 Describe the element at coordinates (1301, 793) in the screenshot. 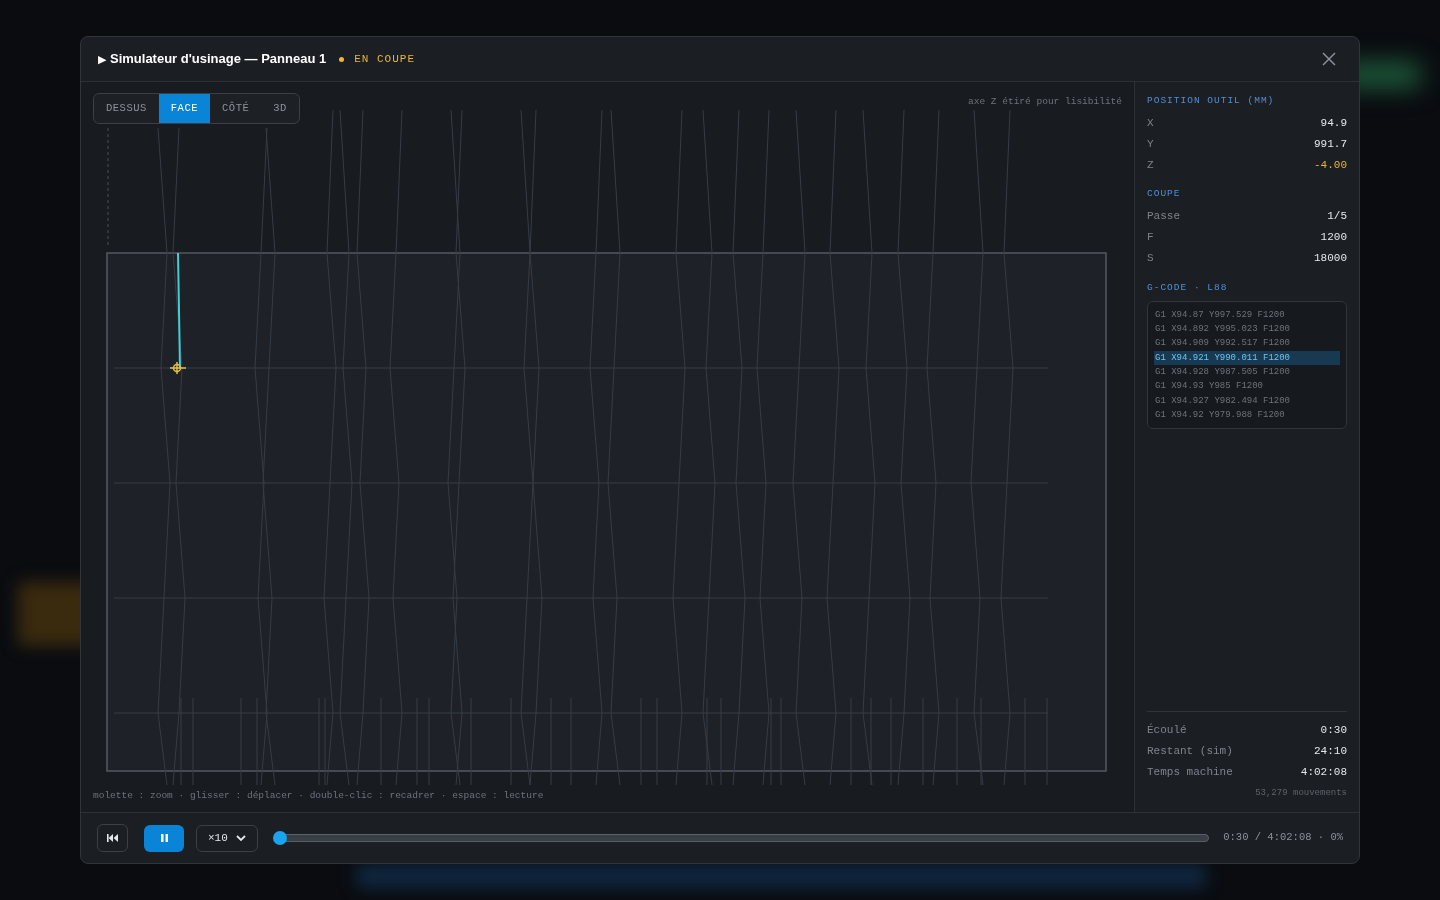

I see `moves-count: 53,279 mouvements` at that location.